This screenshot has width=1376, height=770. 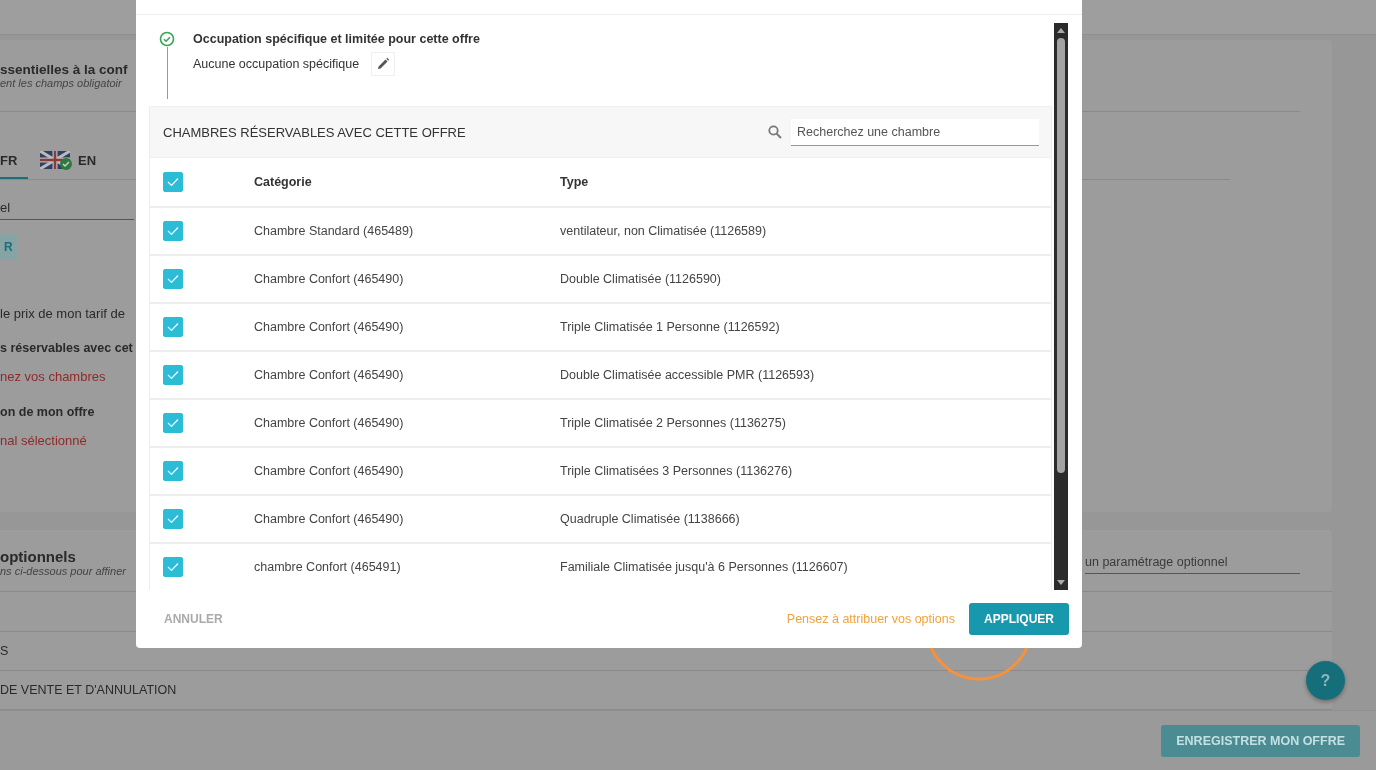 What do you see at coordinates (14, 164) in the screenshot?
I see `language-tab: FR` at bounding box center [14, 164].